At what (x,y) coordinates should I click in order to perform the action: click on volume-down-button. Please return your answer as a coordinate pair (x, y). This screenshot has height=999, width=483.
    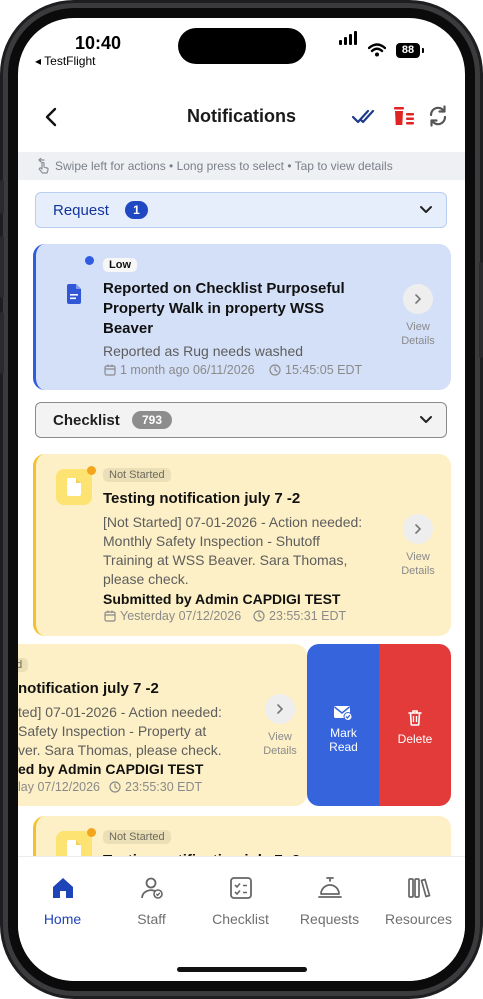
    Looking at the image, I should click on (2, 343).